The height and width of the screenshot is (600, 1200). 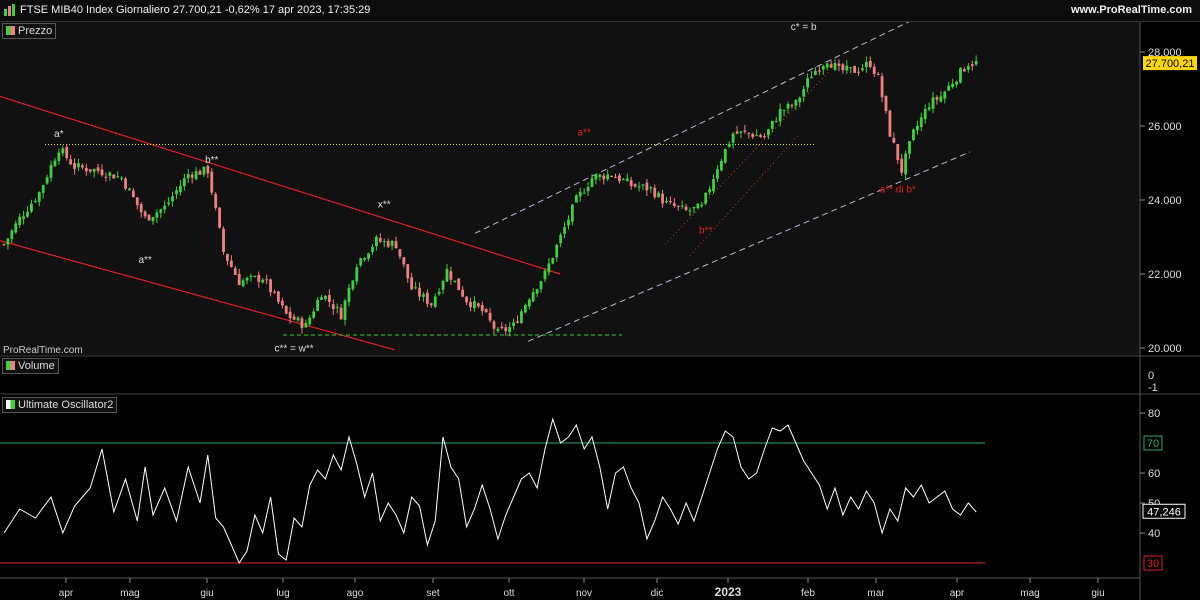 I want to click on price-panel-label: Prezzo, so click(x=29, y=31).